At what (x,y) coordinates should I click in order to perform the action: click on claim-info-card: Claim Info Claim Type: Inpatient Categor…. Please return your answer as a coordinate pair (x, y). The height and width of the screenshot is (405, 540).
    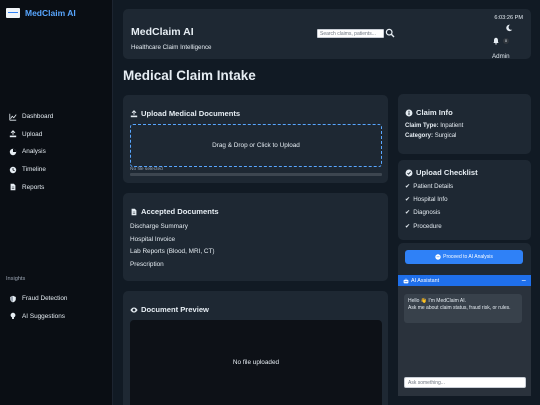
    Looking at the image, I should click on (464, 124).